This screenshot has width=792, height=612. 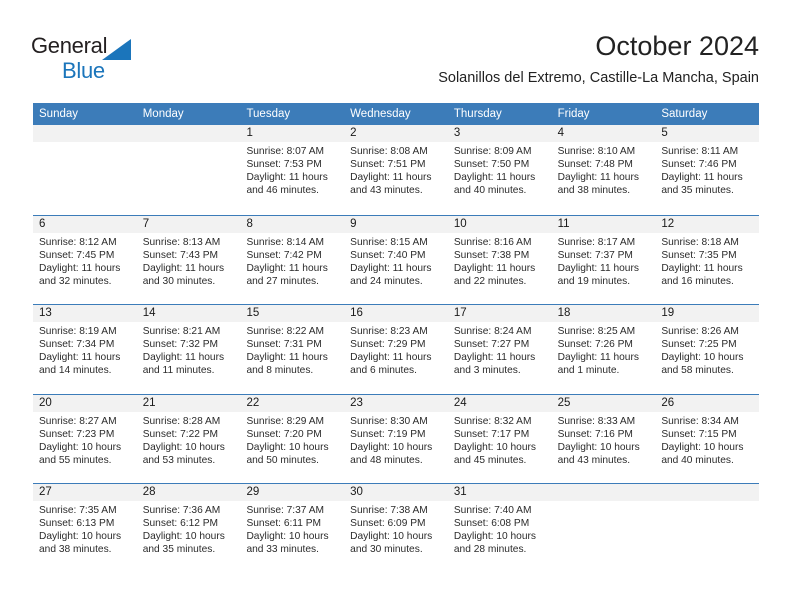 I want to click on day-number: 1, so click(x=292, y=133).